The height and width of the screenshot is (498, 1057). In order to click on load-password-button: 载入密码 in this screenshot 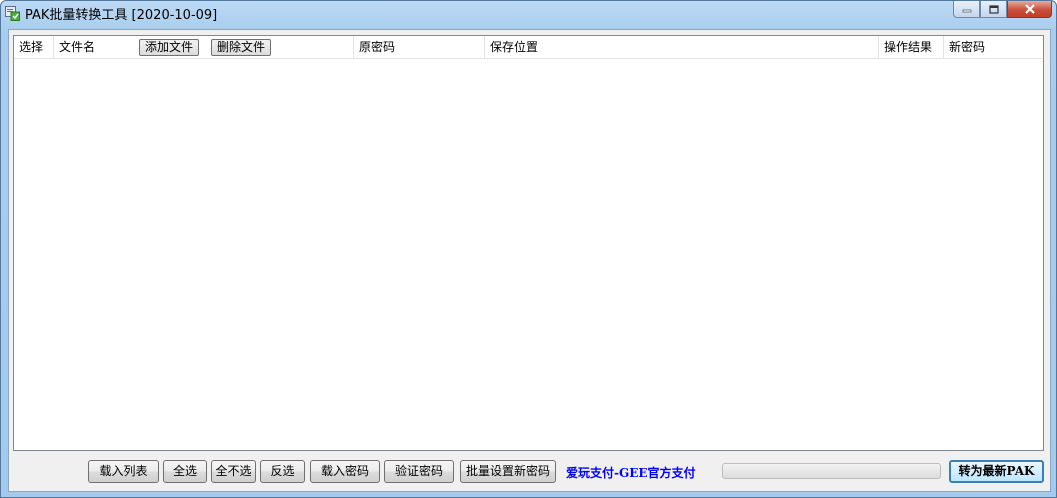, I will do `click(345, 471)`.